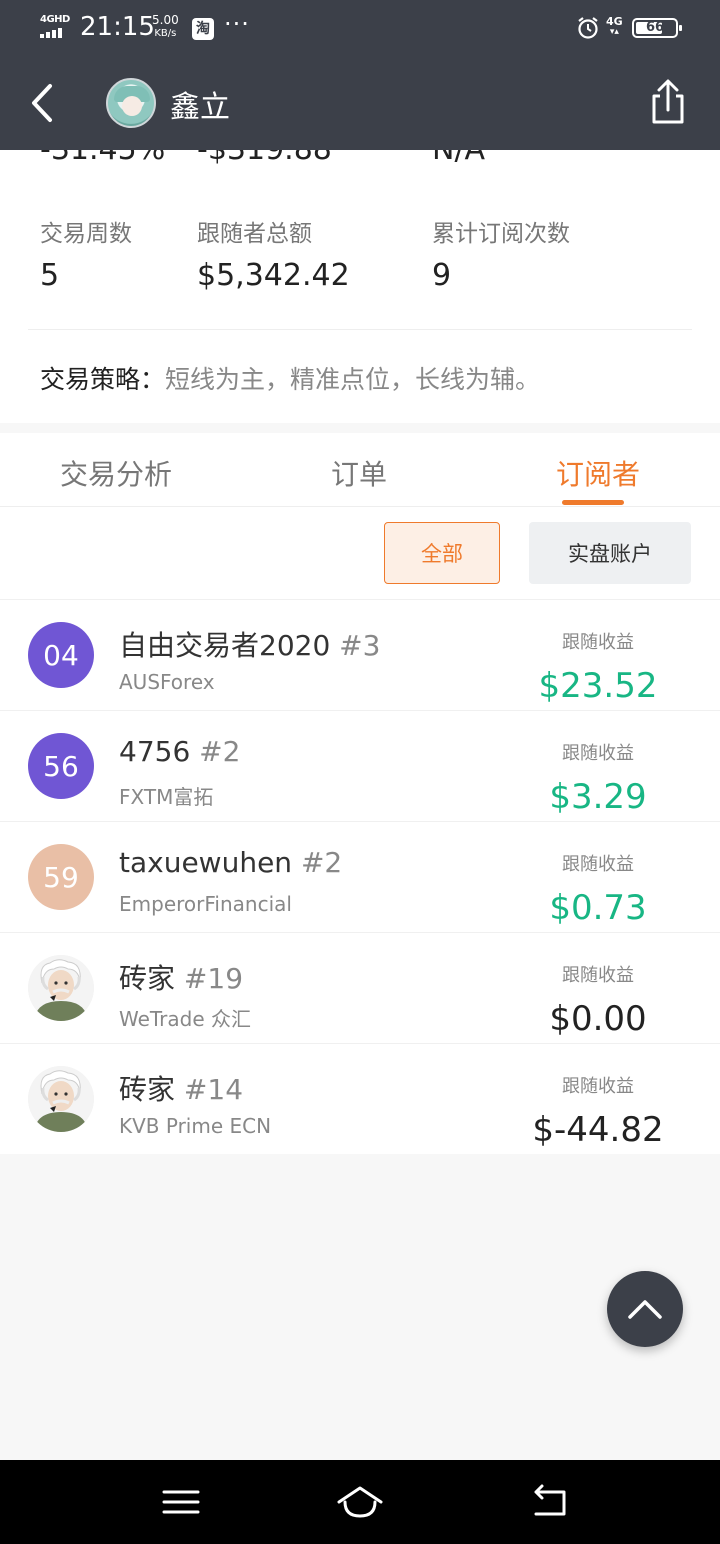  I want to click on stat-label: 交易周数, so click(86, 234).